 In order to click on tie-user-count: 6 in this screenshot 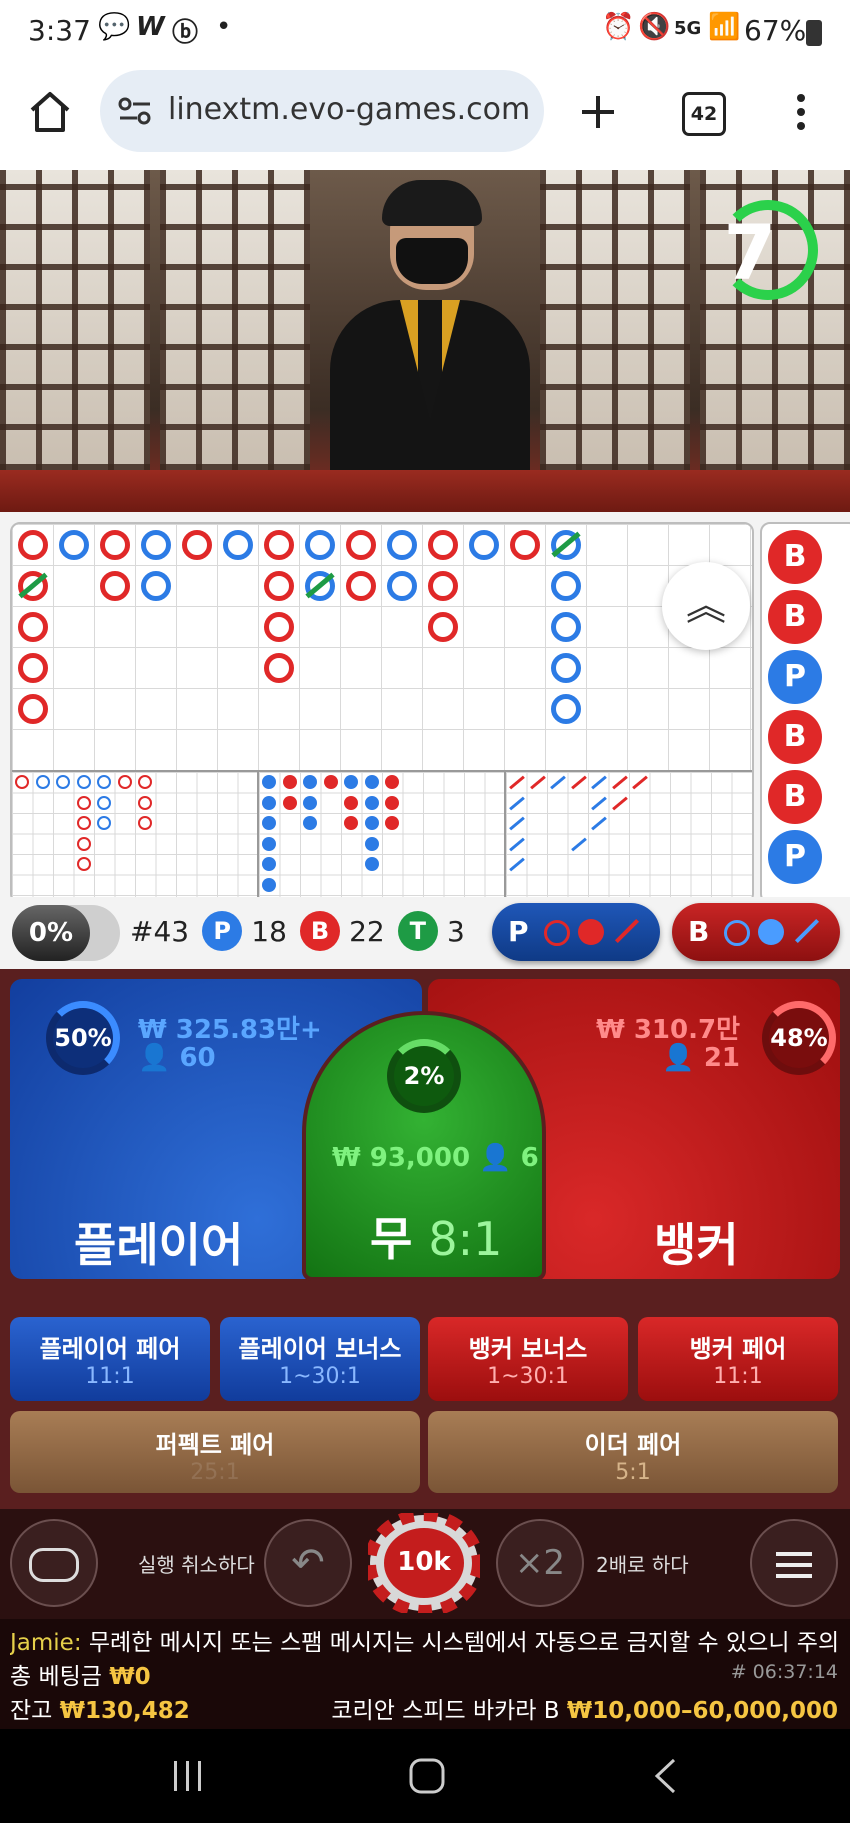, I will do `click(529, 1158)`.